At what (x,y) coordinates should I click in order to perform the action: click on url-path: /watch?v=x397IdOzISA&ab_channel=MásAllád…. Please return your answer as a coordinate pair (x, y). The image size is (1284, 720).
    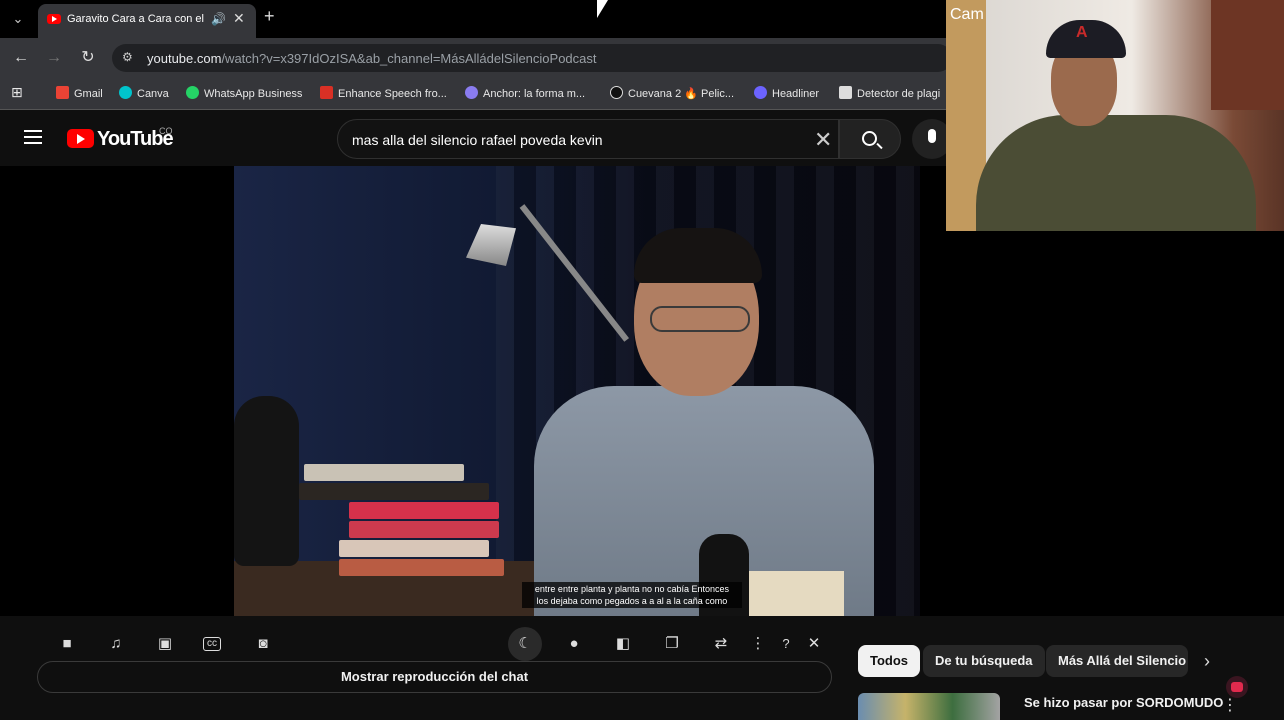
    Looking at the image, I should click on (409, 58).